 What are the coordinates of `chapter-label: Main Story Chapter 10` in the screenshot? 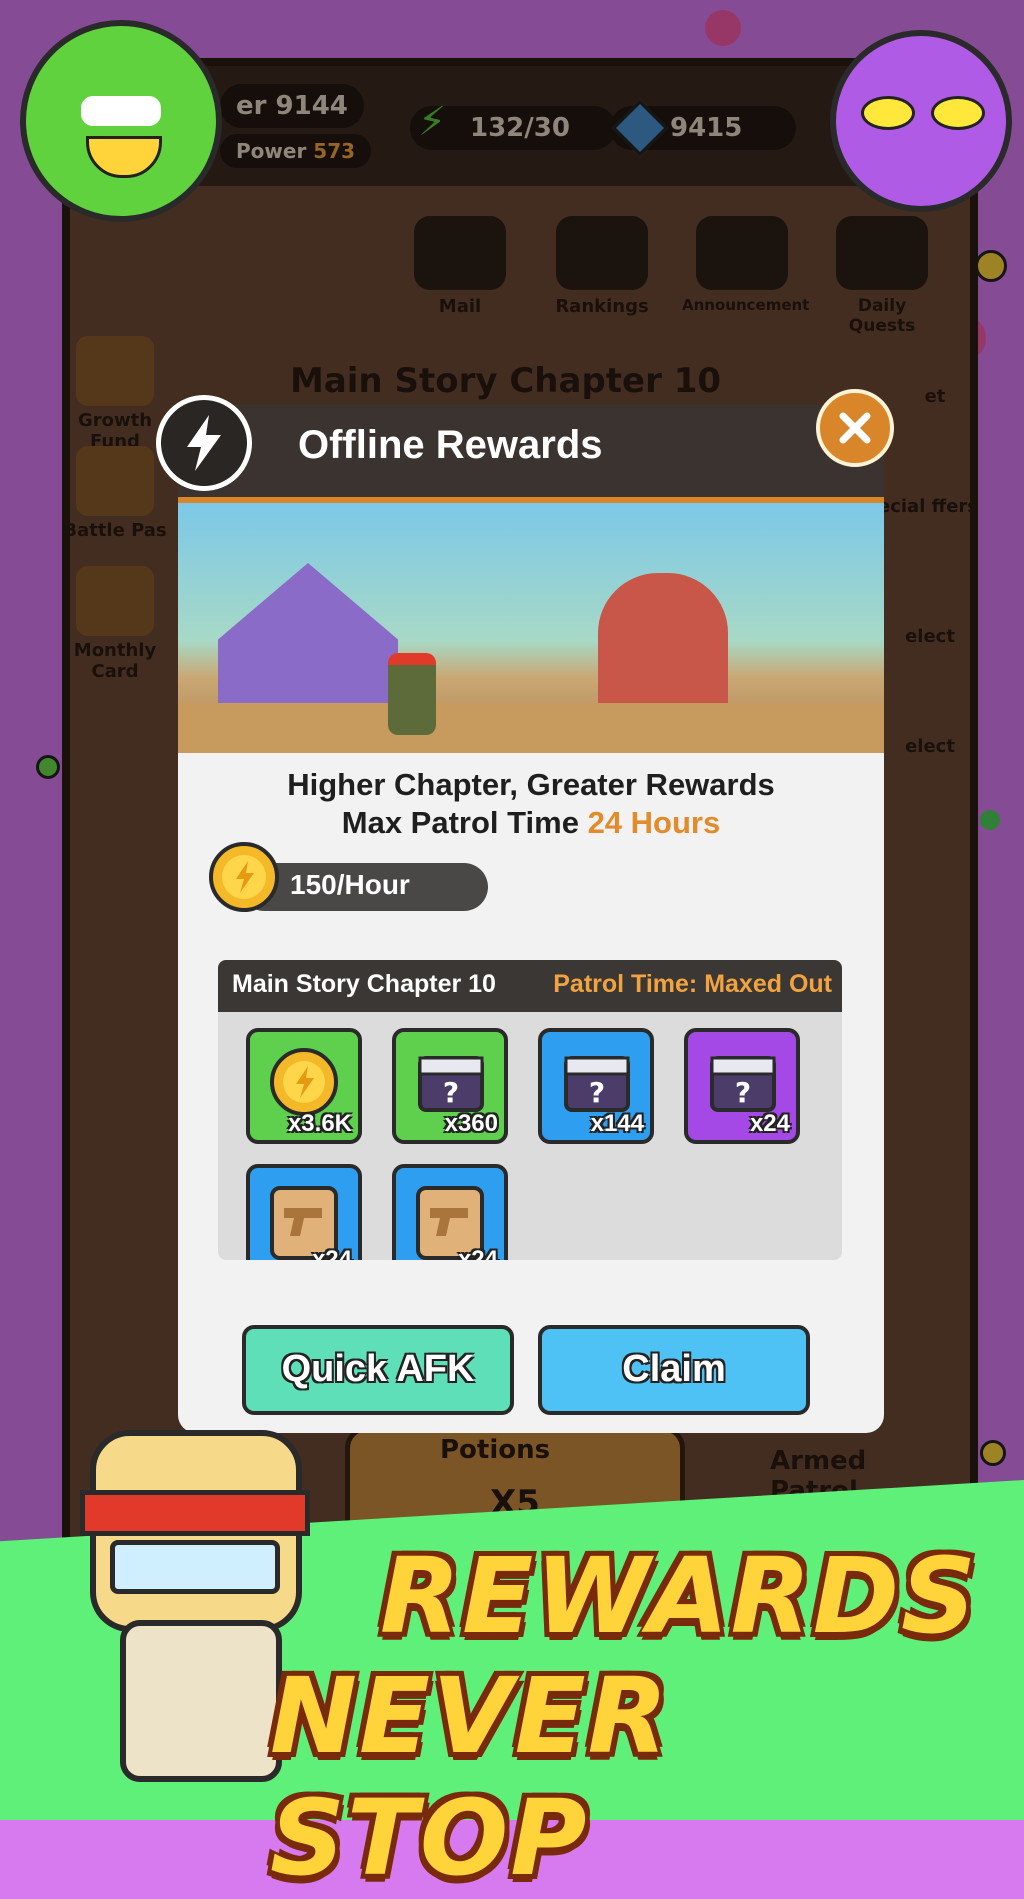 It's located at (364, 984).